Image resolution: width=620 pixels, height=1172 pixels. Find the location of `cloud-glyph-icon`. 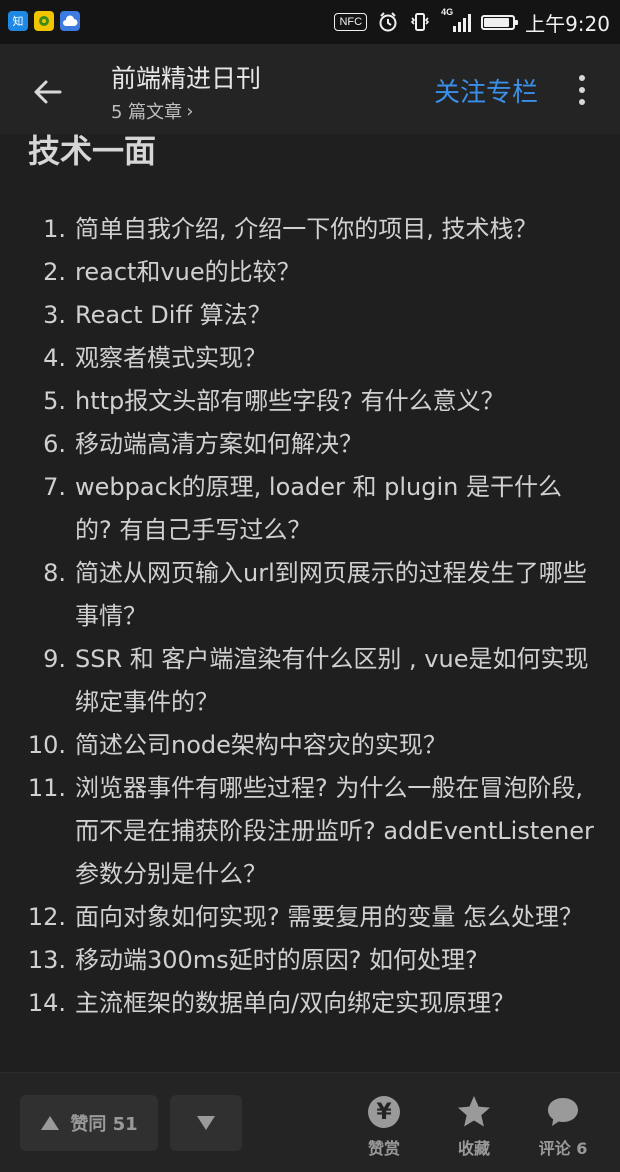

cloud-glyph-icon is located at coordinates (70, 20).